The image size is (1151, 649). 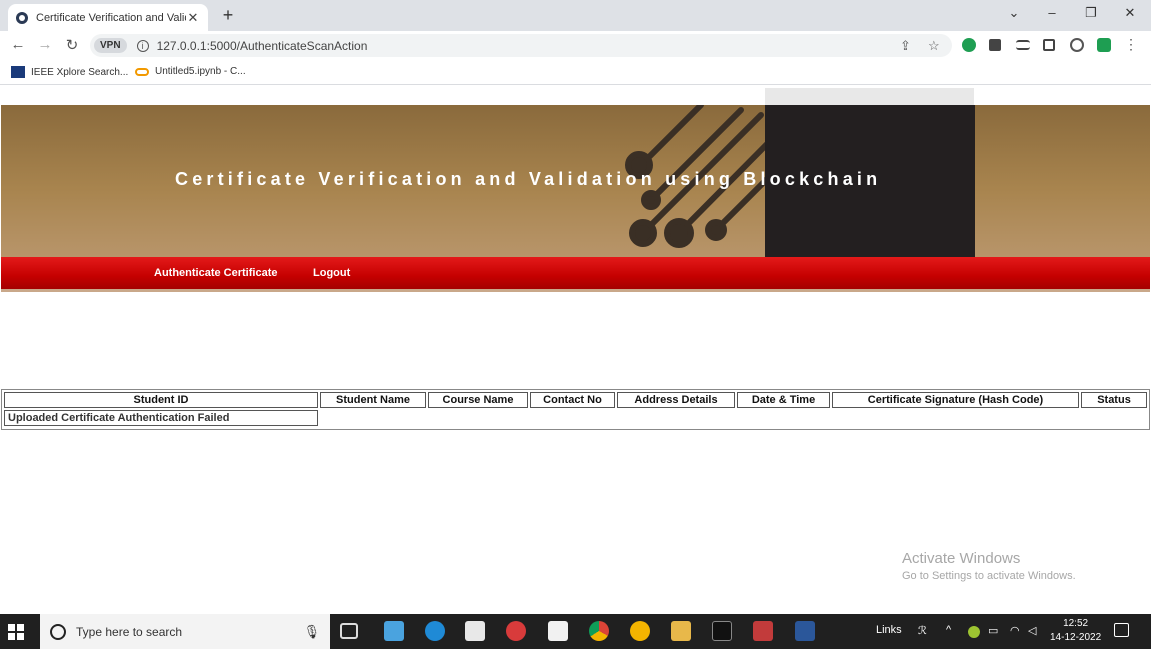 I want to click on chrome-profile-icon, so click(x=640, y=631).